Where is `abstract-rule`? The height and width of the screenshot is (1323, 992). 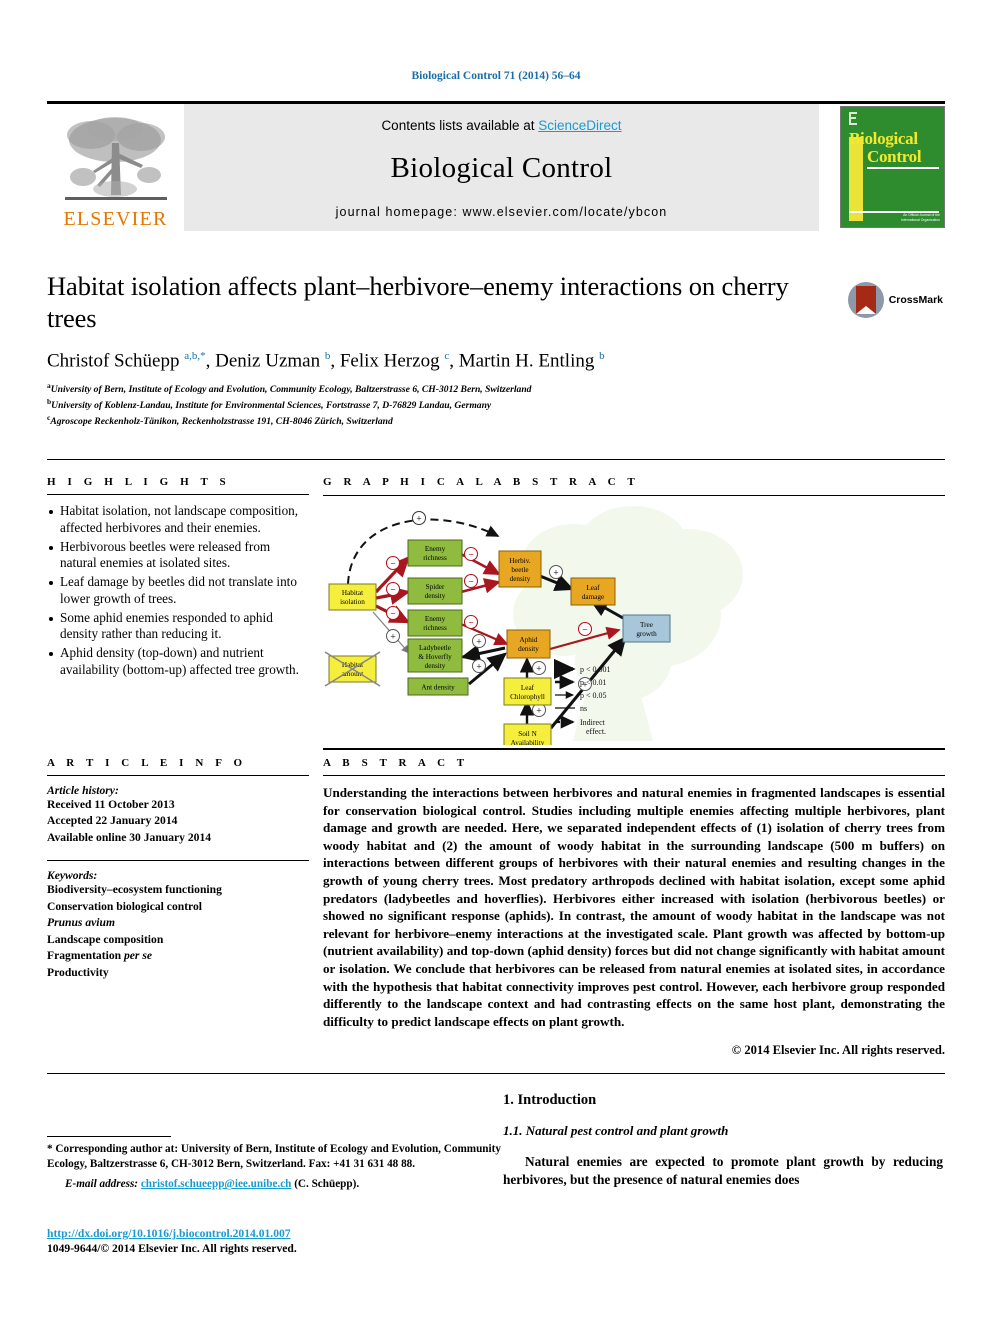 abstract-rule is located at coordinates (634, 775).